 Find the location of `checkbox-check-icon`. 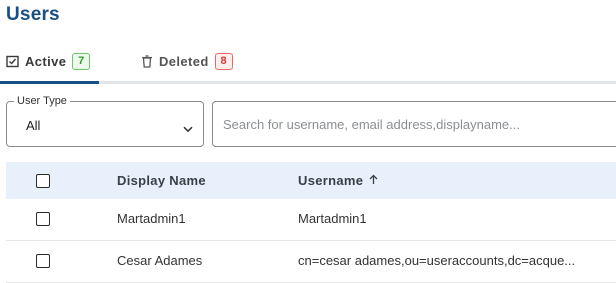

checkbox-check-icon is located at coordinates (12, 61).